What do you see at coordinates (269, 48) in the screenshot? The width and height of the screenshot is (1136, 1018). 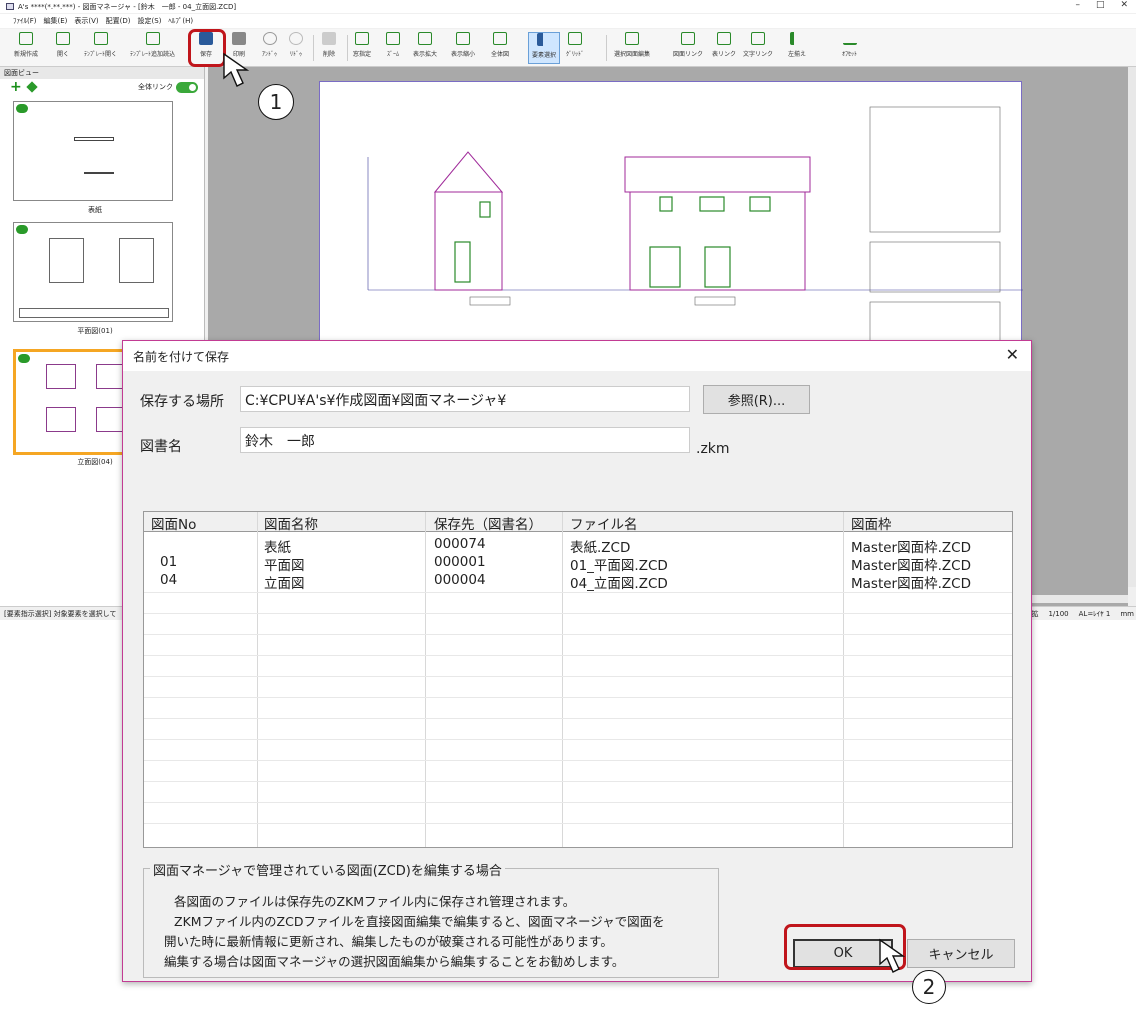 I see `undo-button: ｱﾝﾄﾞｩ` at bounding box center [269, 48].